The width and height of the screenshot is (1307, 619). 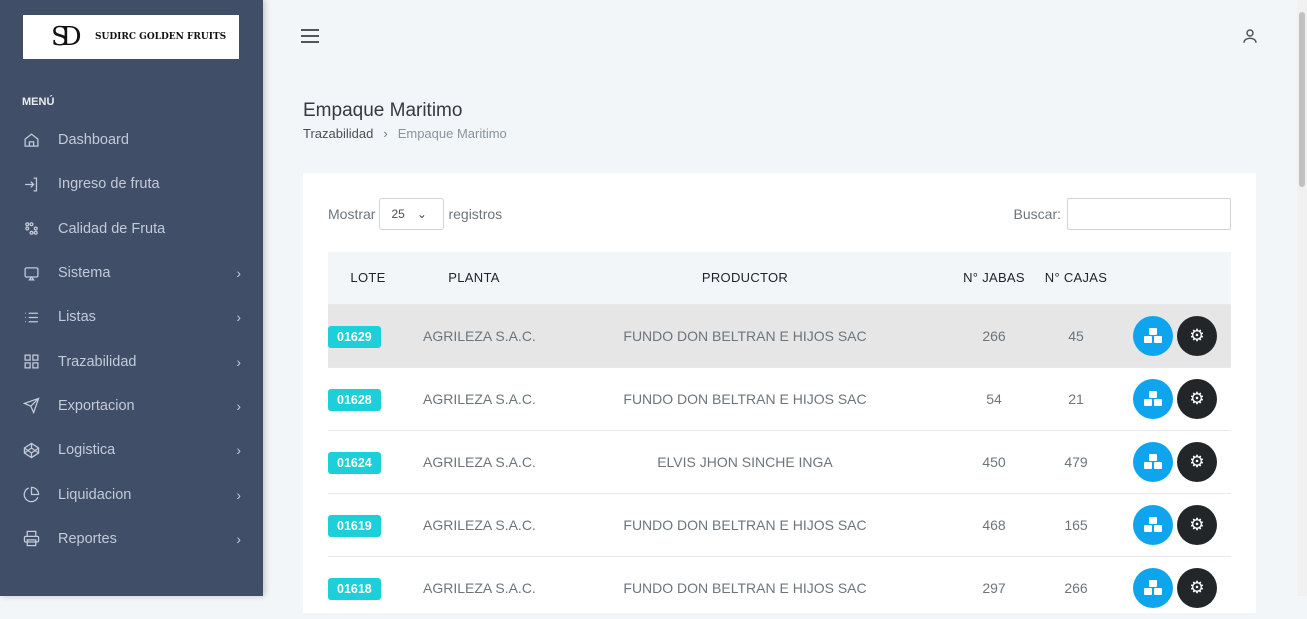 I want to click on lote-badge: 01628, so click(x=354, y=399).